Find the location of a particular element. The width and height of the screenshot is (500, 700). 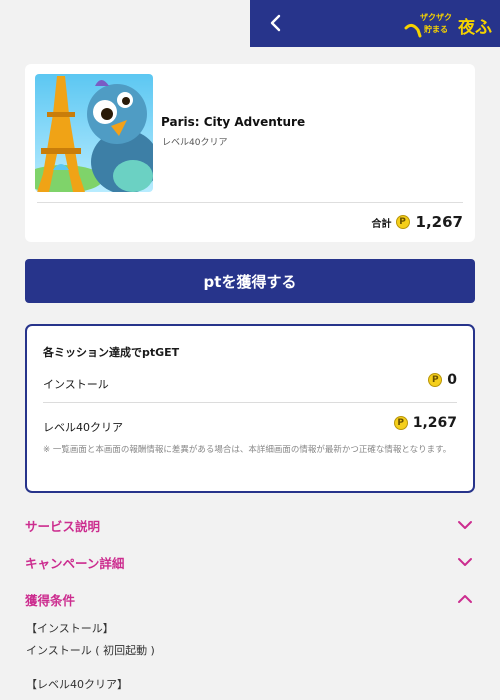

back-button is located at coordinates (276, 23).